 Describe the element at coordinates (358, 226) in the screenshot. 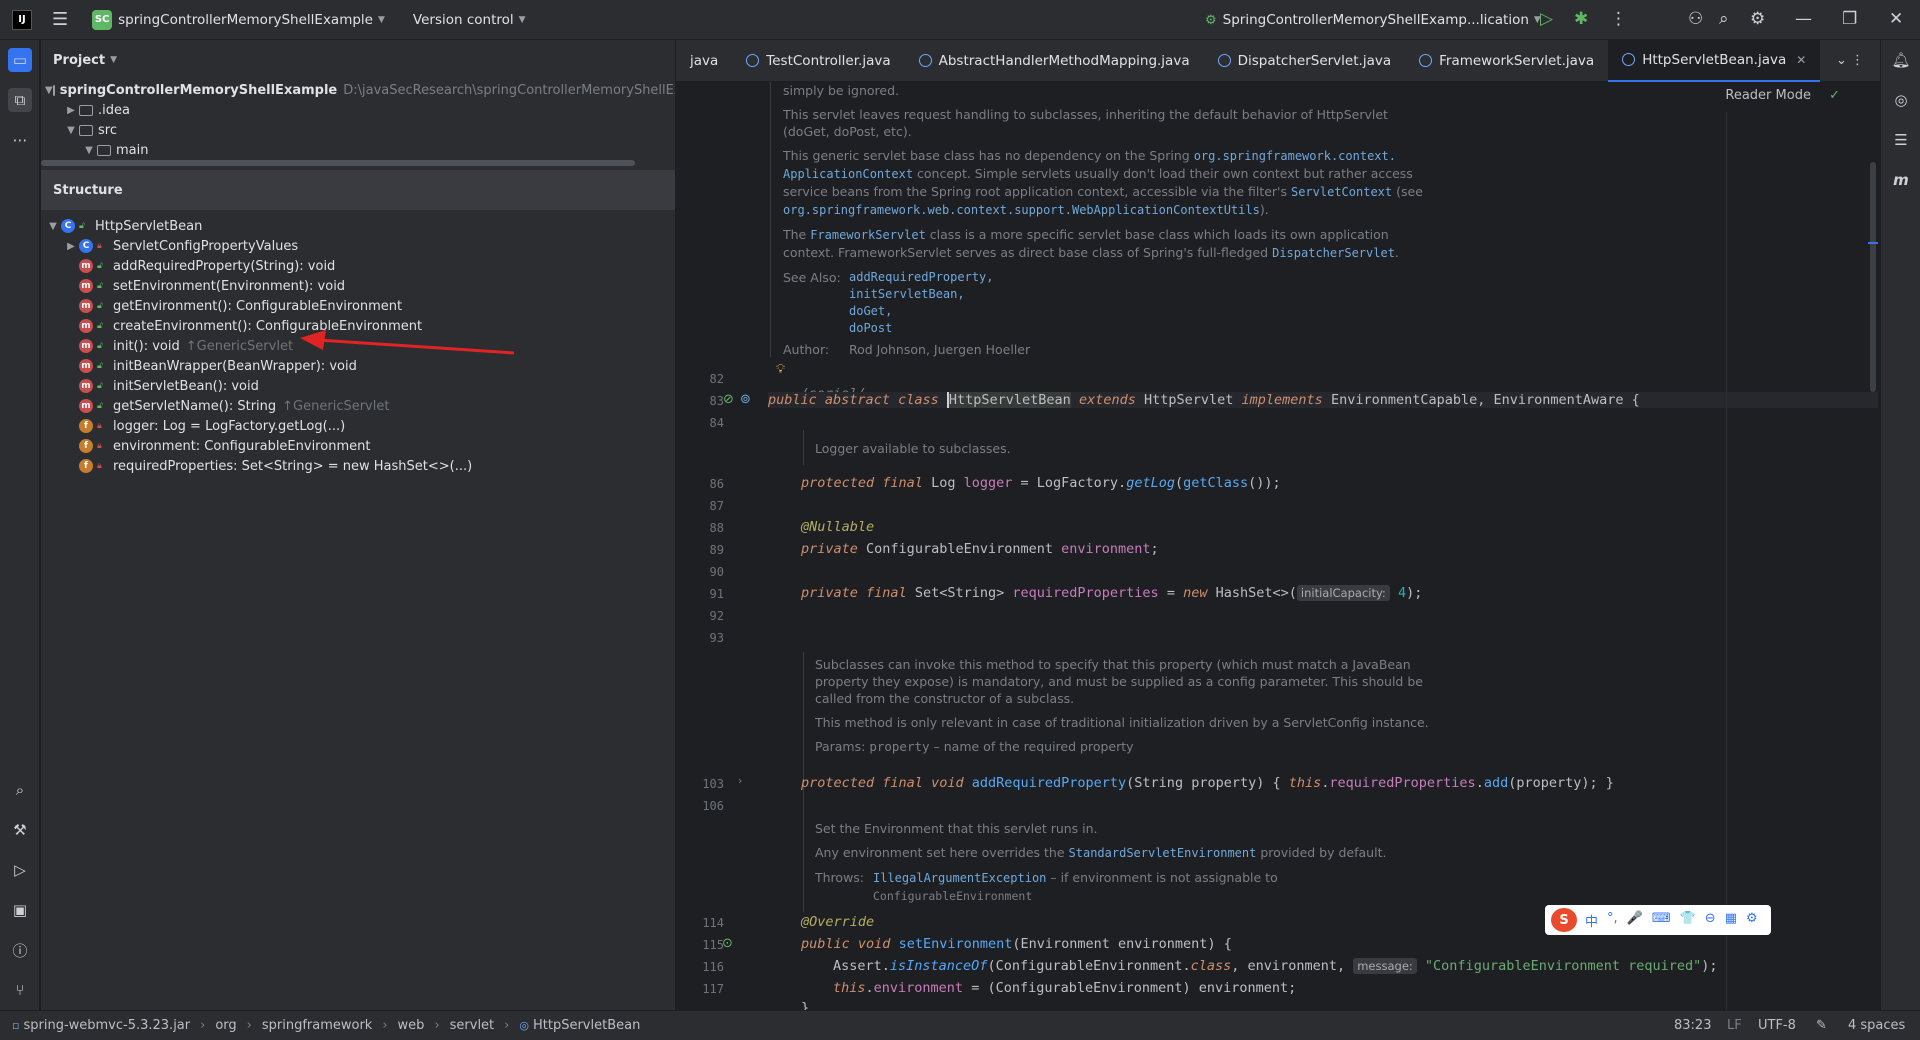

I see `structure-root: ▼ C 🔓︎ HttpServletBean` at that location.